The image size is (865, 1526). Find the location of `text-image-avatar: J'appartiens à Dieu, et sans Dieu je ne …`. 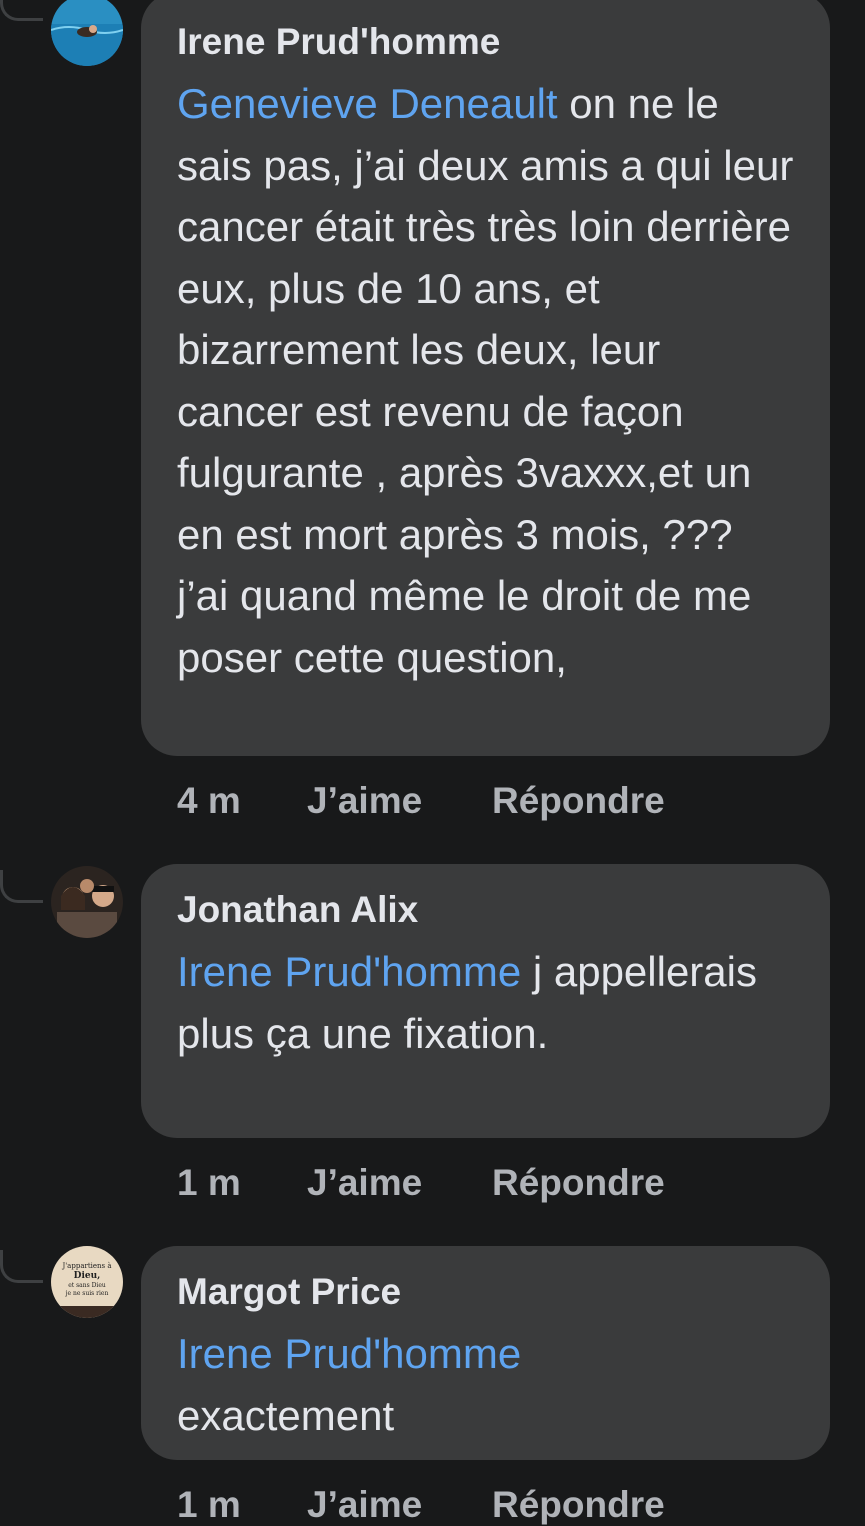

text-image-avatar: J'appartiens à Dieu, et sans Dieu je ne … is located at coordinates (87, 1282).